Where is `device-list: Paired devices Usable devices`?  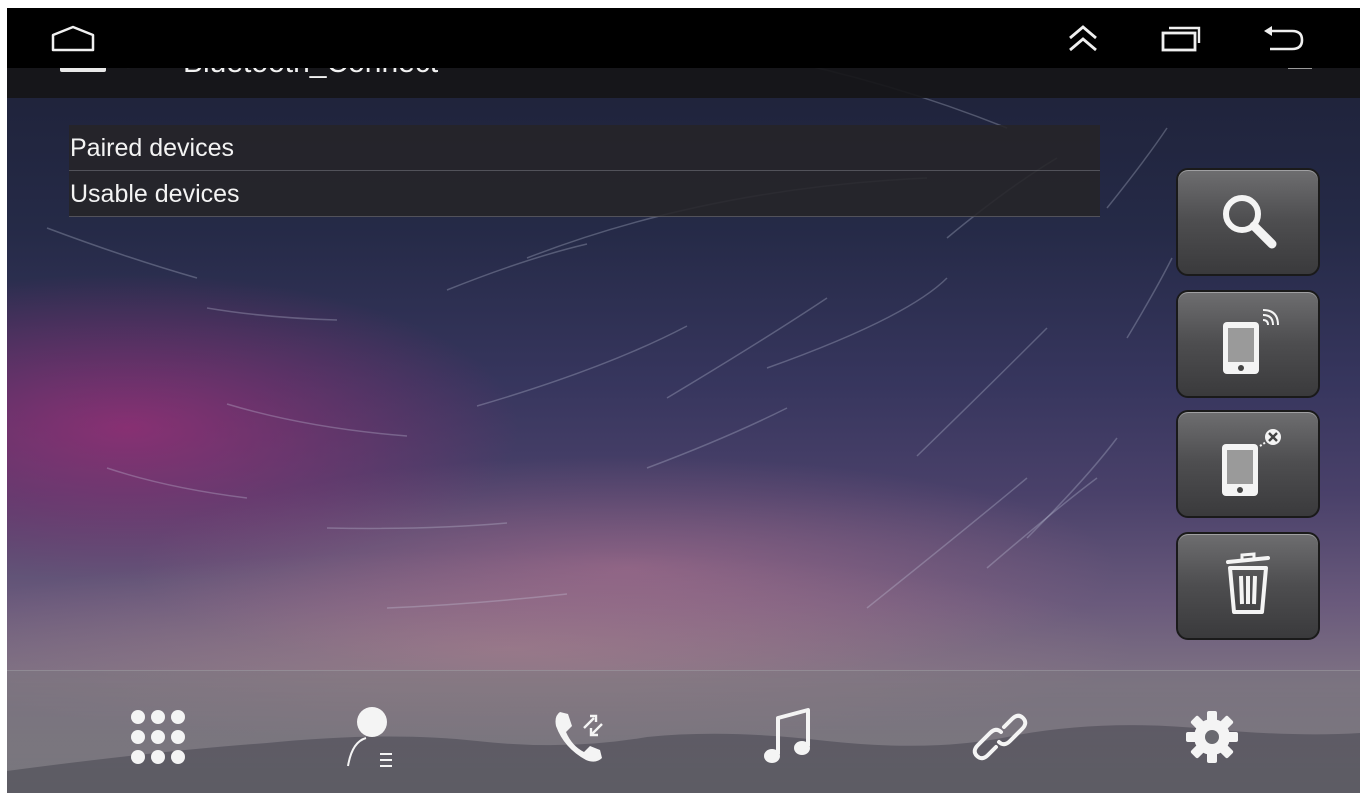
device-list: Paired devices Usable devices is located at coordinates (584, 171).